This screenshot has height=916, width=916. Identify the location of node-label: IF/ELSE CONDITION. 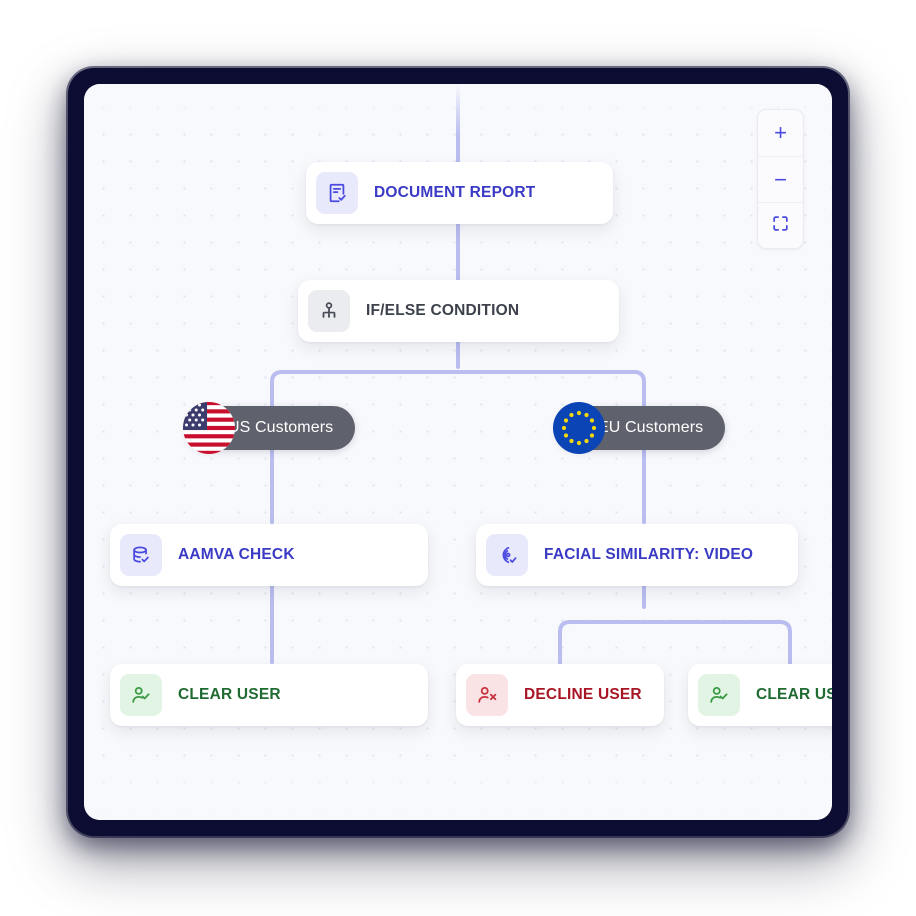
(443, 310).